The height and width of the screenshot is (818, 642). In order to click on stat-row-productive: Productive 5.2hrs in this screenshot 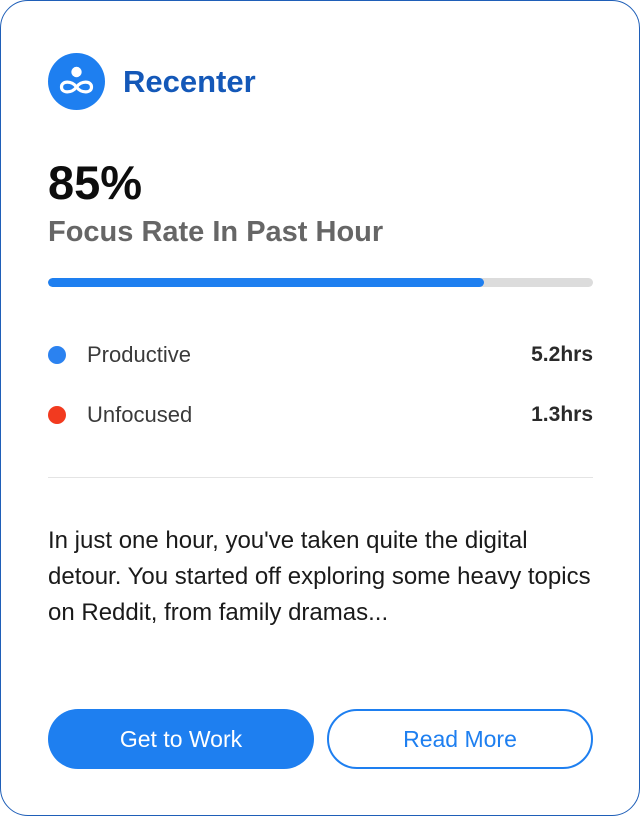, I will do `click(320, 355)`.